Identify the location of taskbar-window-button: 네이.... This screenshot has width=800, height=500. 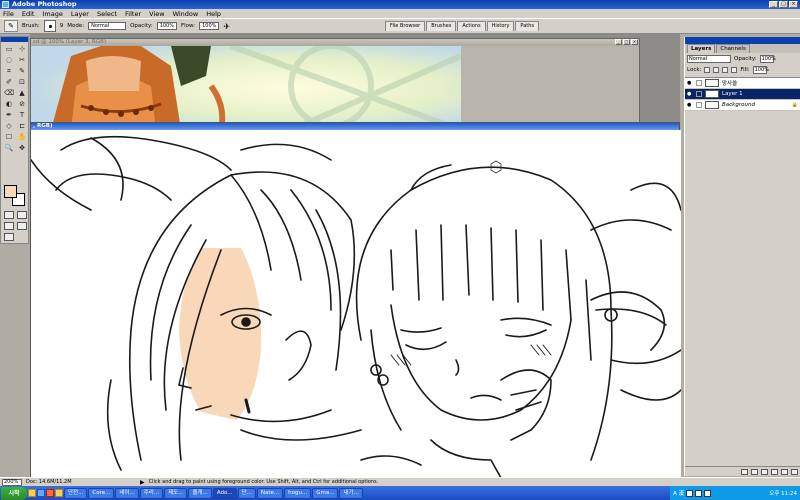
(127, 493).